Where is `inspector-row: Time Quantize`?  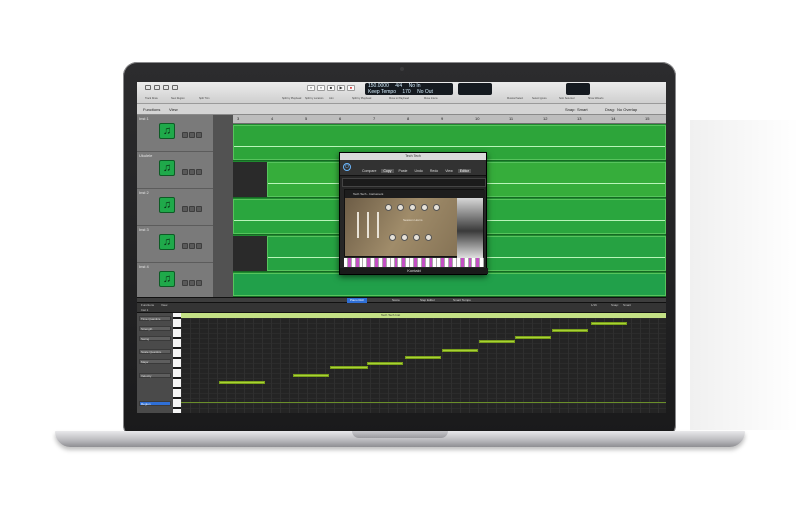
inspector-row: Time Quantize is located at coordinates (155, 318).